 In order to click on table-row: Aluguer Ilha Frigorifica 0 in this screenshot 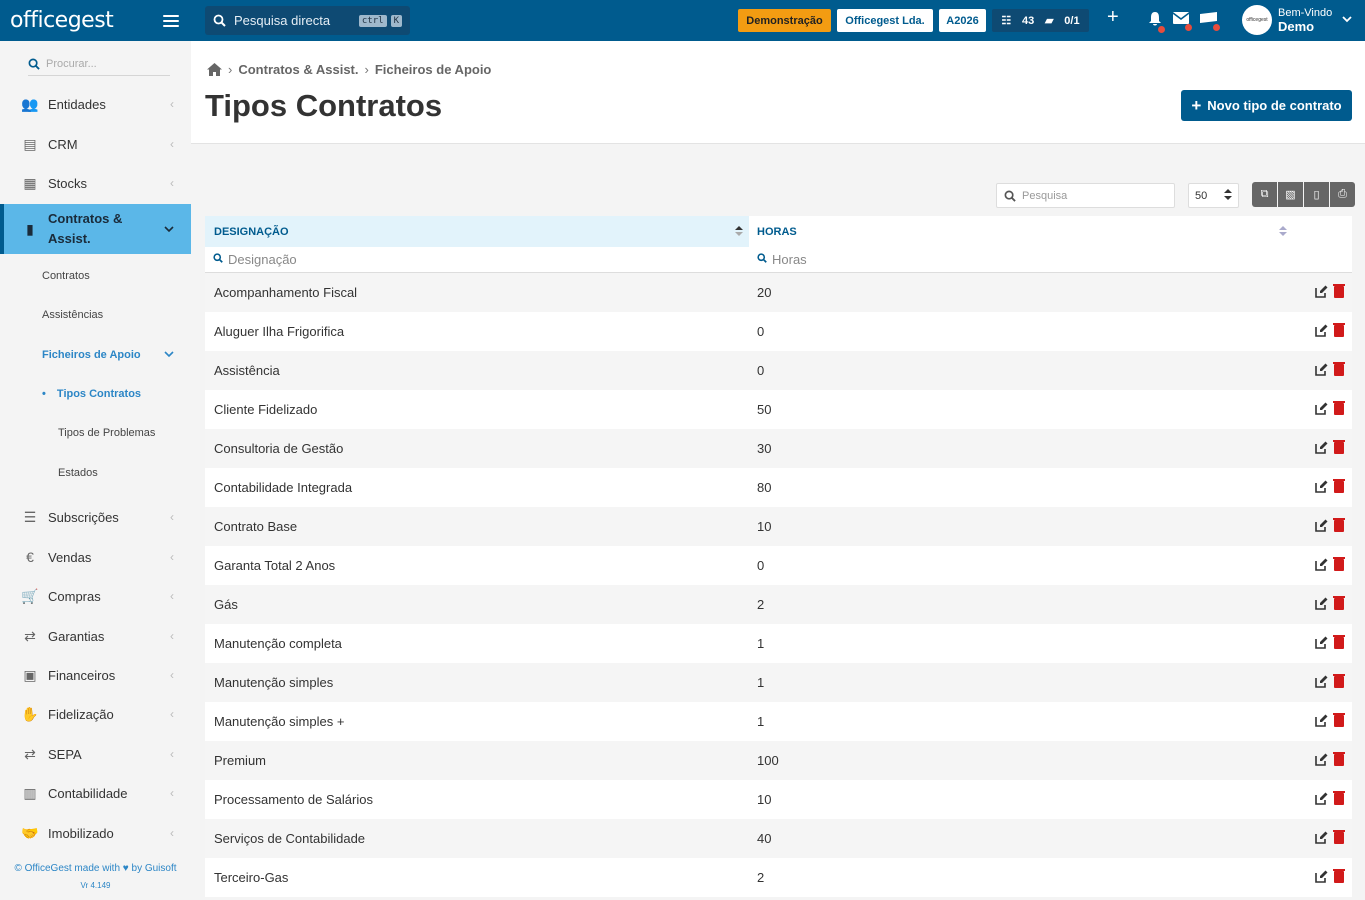, I will do `click(778, 331)`.